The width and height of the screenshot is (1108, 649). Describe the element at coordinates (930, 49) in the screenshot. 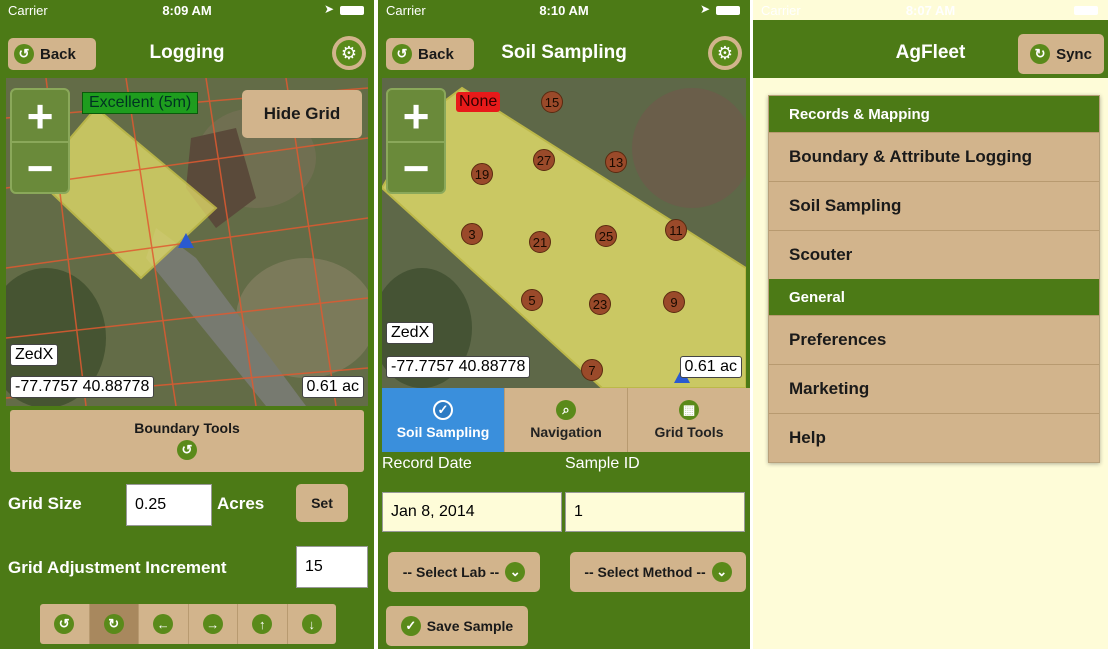

I see `nav-bar: AgFleet ↻ Sync` at that location.